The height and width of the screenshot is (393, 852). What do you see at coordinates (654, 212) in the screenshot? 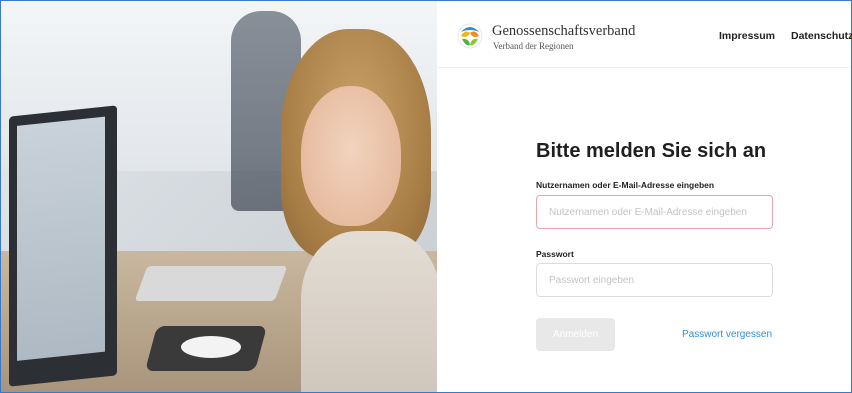
I see `username-input` at bounding box center [654, 212].